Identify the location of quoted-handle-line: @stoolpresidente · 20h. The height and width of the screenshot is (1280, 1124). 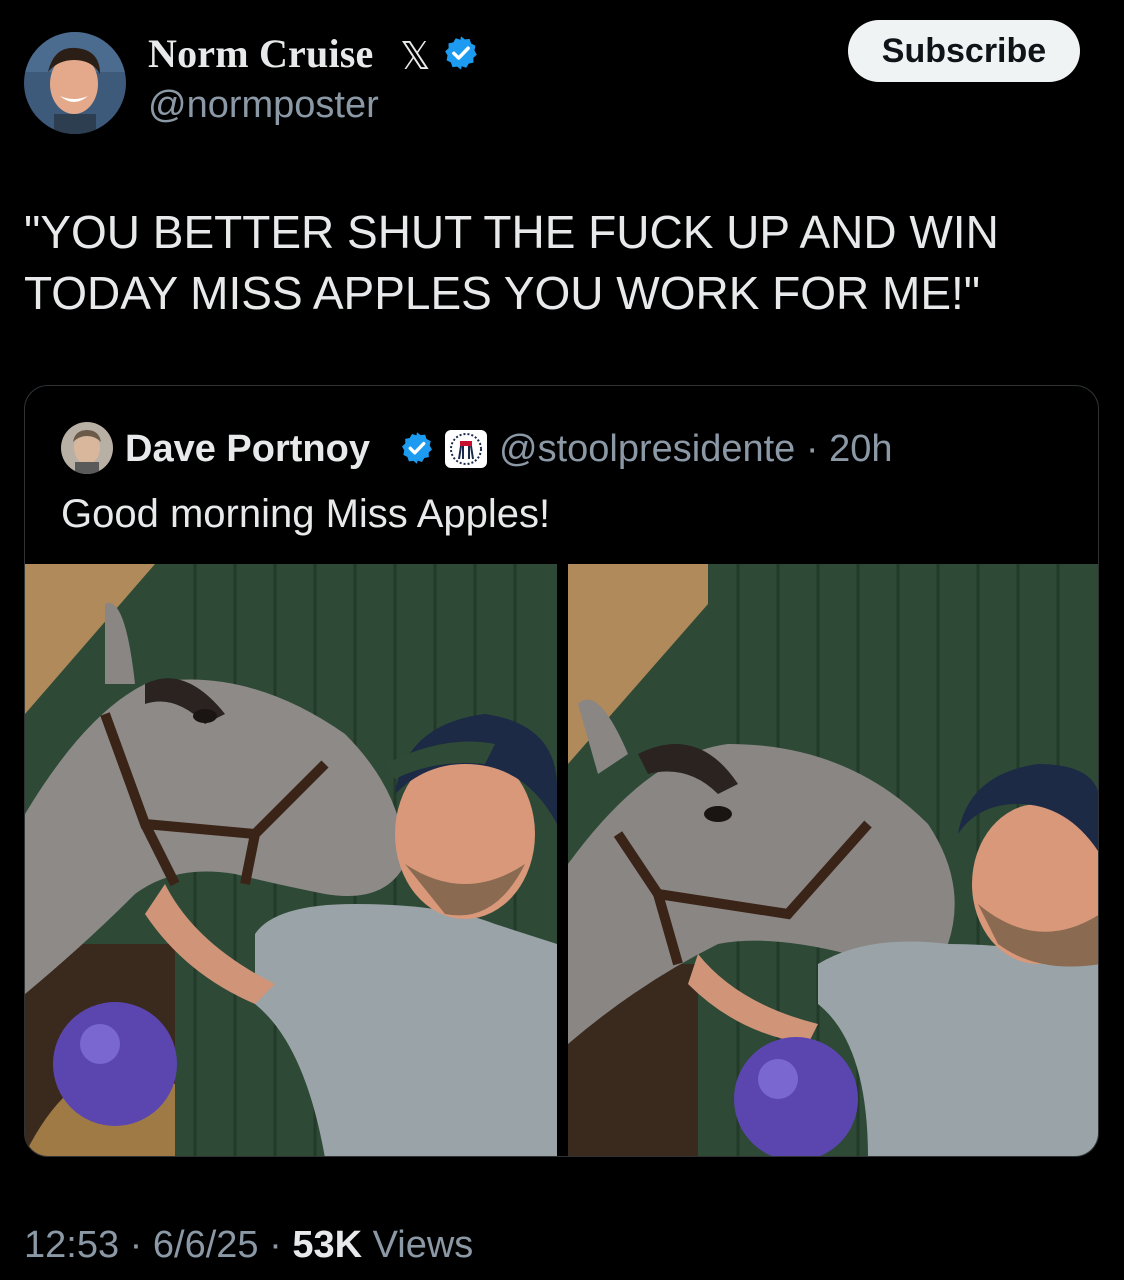
(696, 449).